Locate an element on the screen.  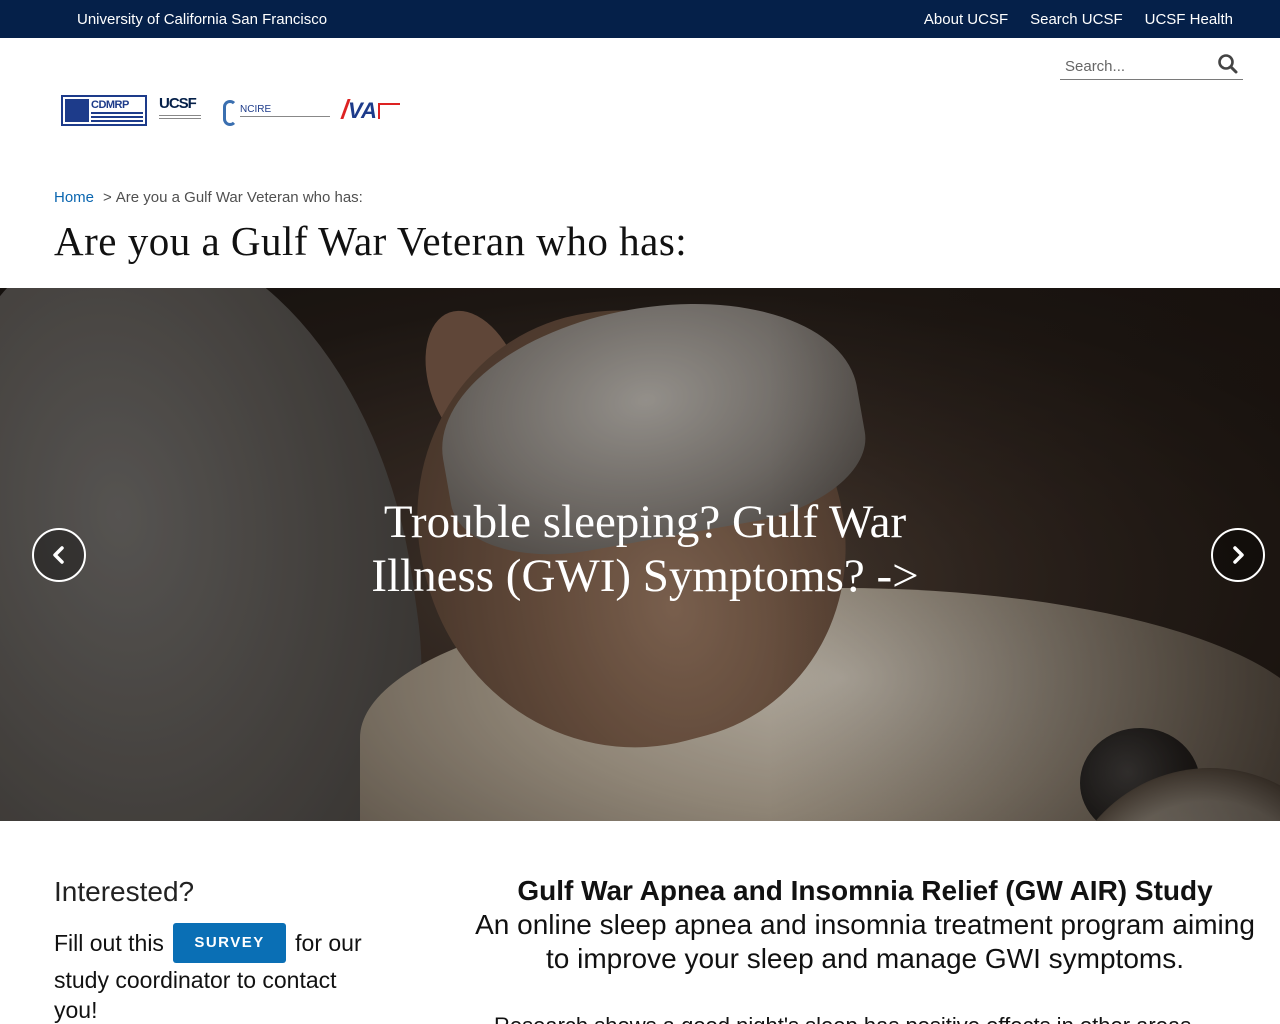
about-ucsf-link: About UCSF is located at coordinates (966, 19).